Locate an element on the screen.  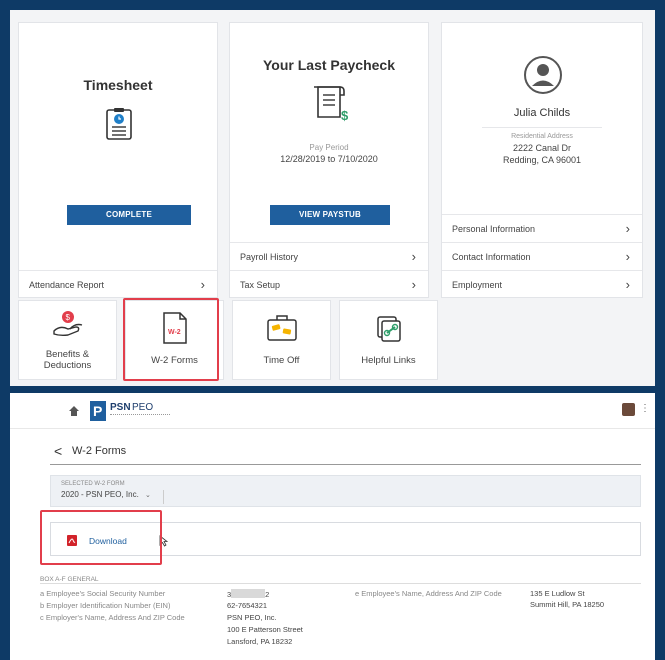
select-value: 2020 - PSN PEO, Inc. is located at coordinates (100, 494).